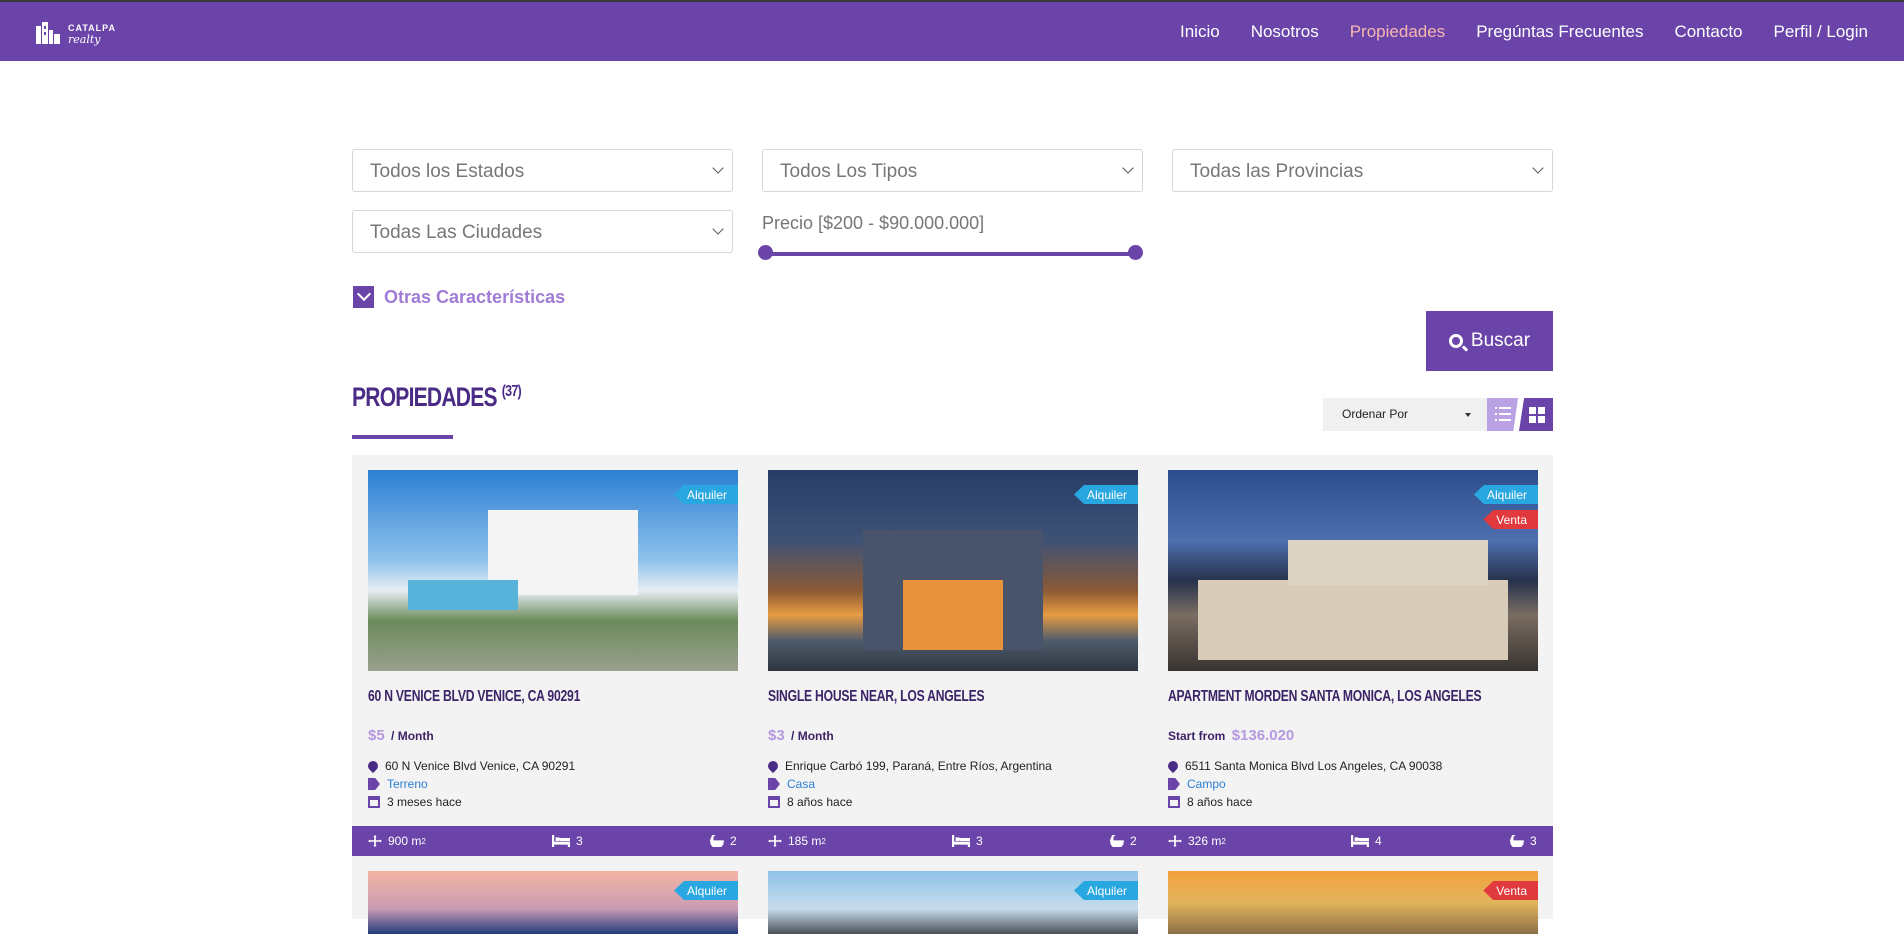 Image resolution: width=1904 pixels, height=934 pixels. I want to click on estado-select-value: Todos los Estados, so click(447, 171).